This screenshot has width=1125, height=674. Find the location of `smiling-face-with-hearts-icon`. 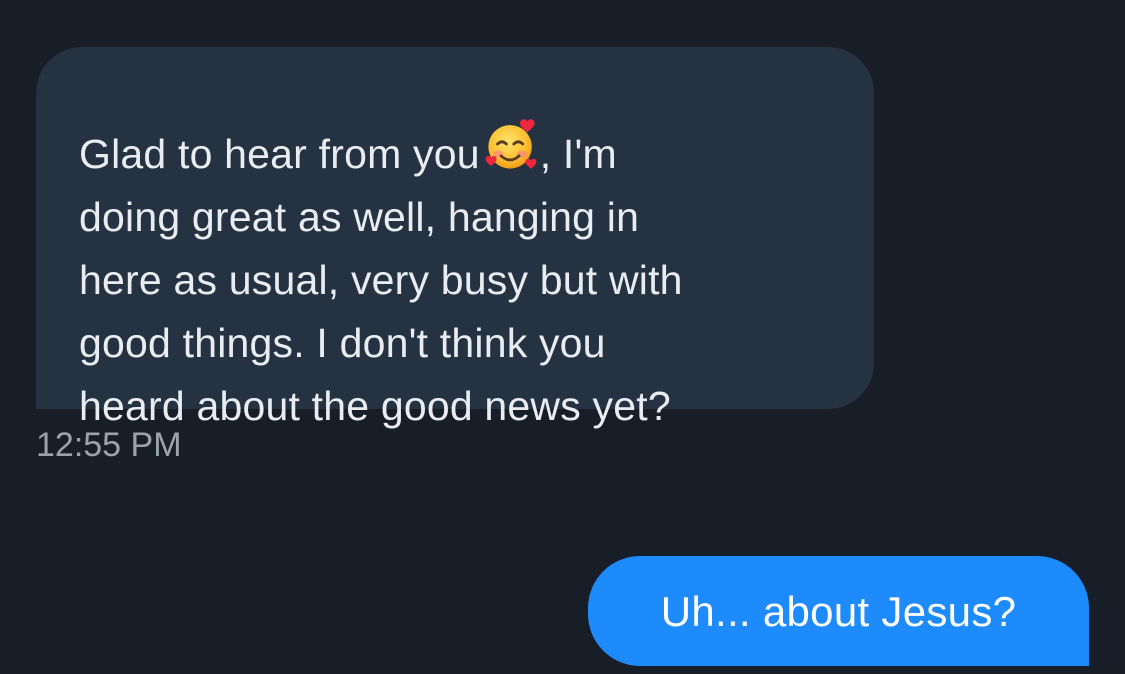

smiling-face-with-hearts-icon is located at coordinates (511, 144).